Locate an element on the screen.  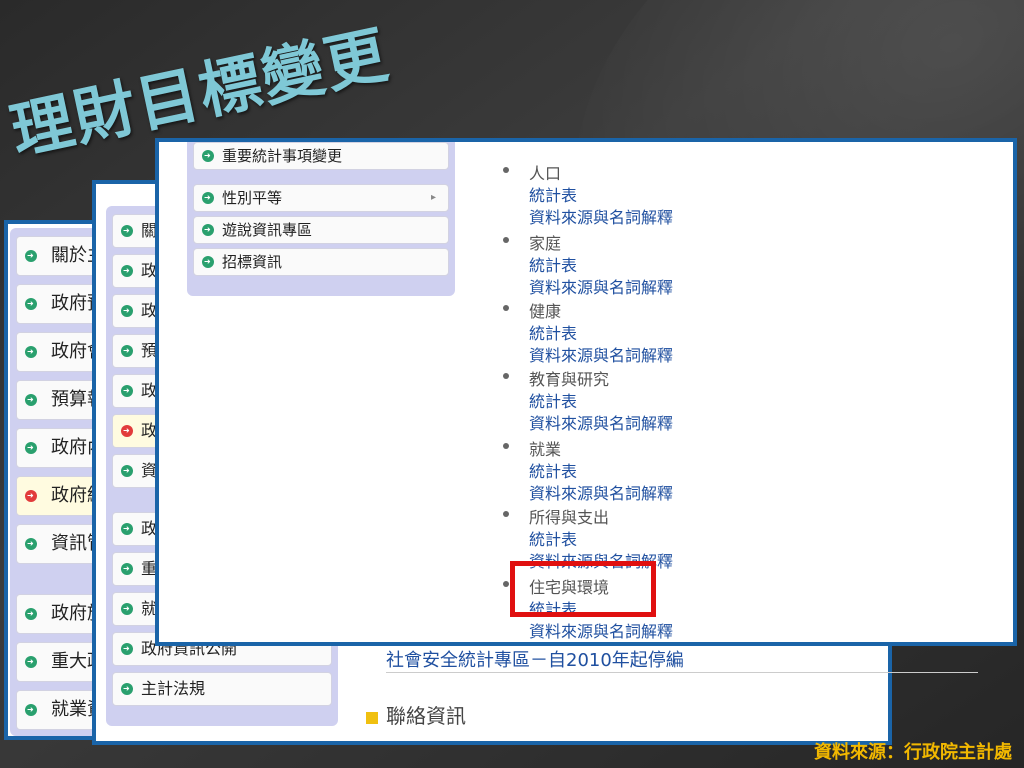
category-name: 健康 is located at coordinates (545, 311).